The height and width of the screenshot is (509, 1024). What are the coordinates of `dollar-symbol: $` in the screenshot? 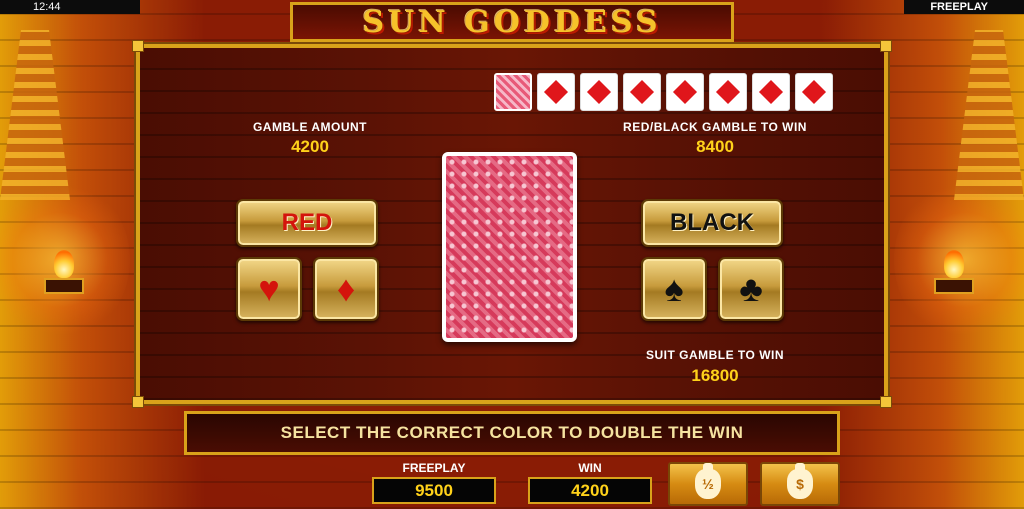 It's located at (800, 484).